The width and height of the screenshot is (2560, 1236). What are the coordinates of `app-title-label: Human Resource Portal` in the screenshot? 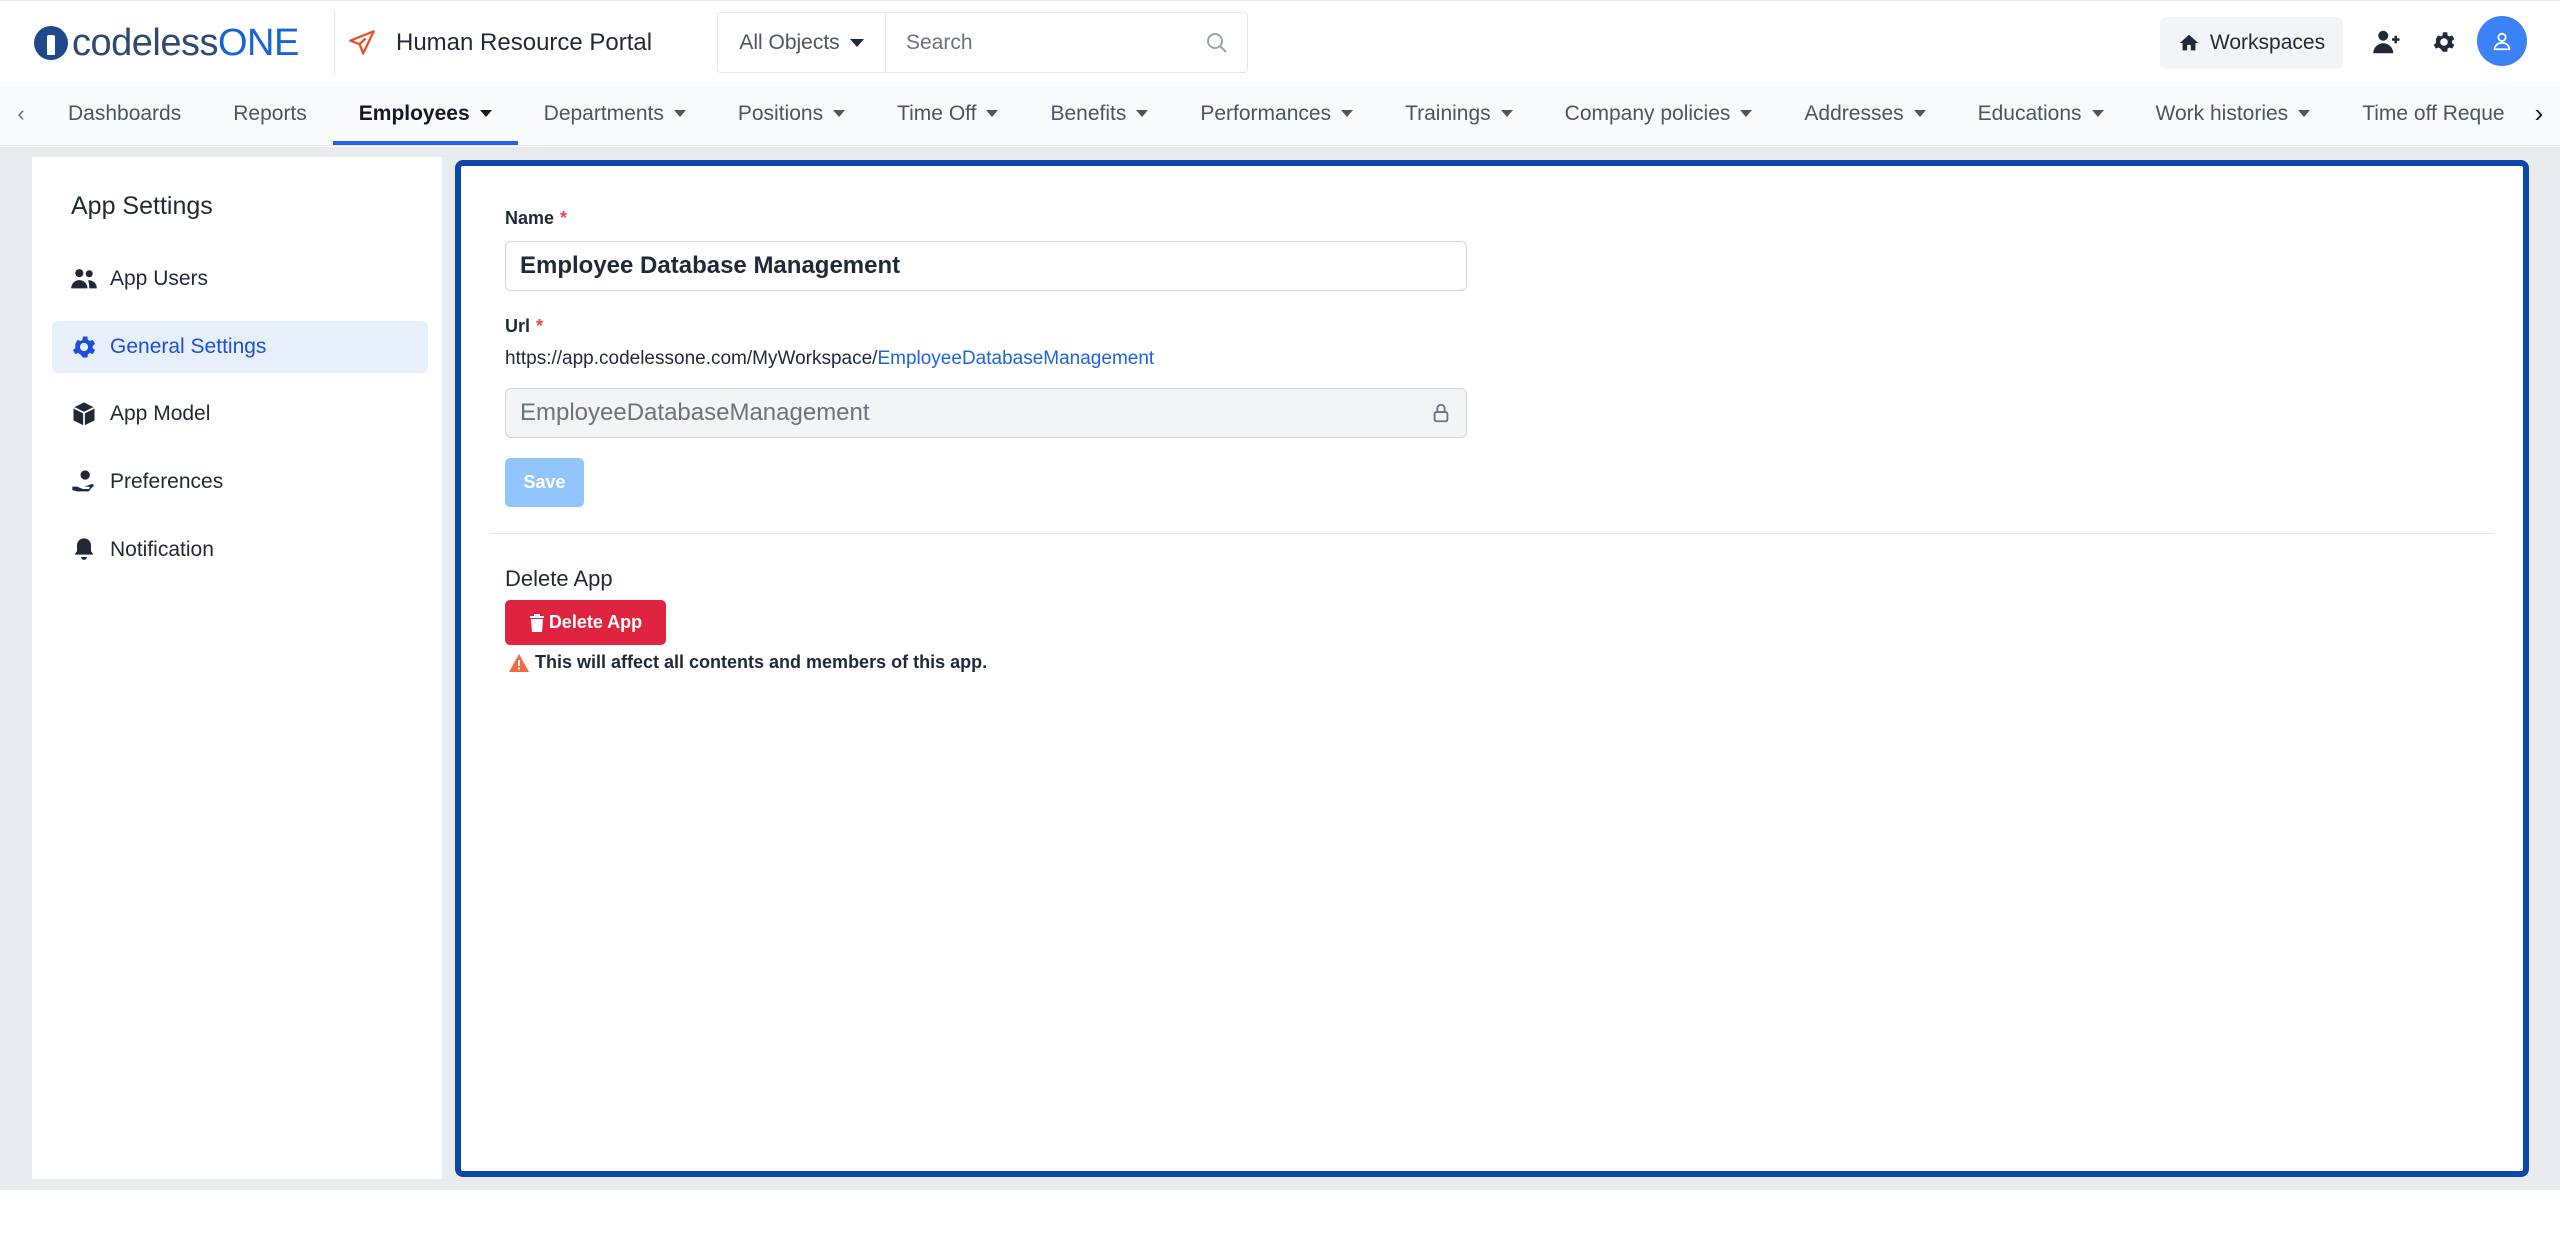 It's located at (524, 42).